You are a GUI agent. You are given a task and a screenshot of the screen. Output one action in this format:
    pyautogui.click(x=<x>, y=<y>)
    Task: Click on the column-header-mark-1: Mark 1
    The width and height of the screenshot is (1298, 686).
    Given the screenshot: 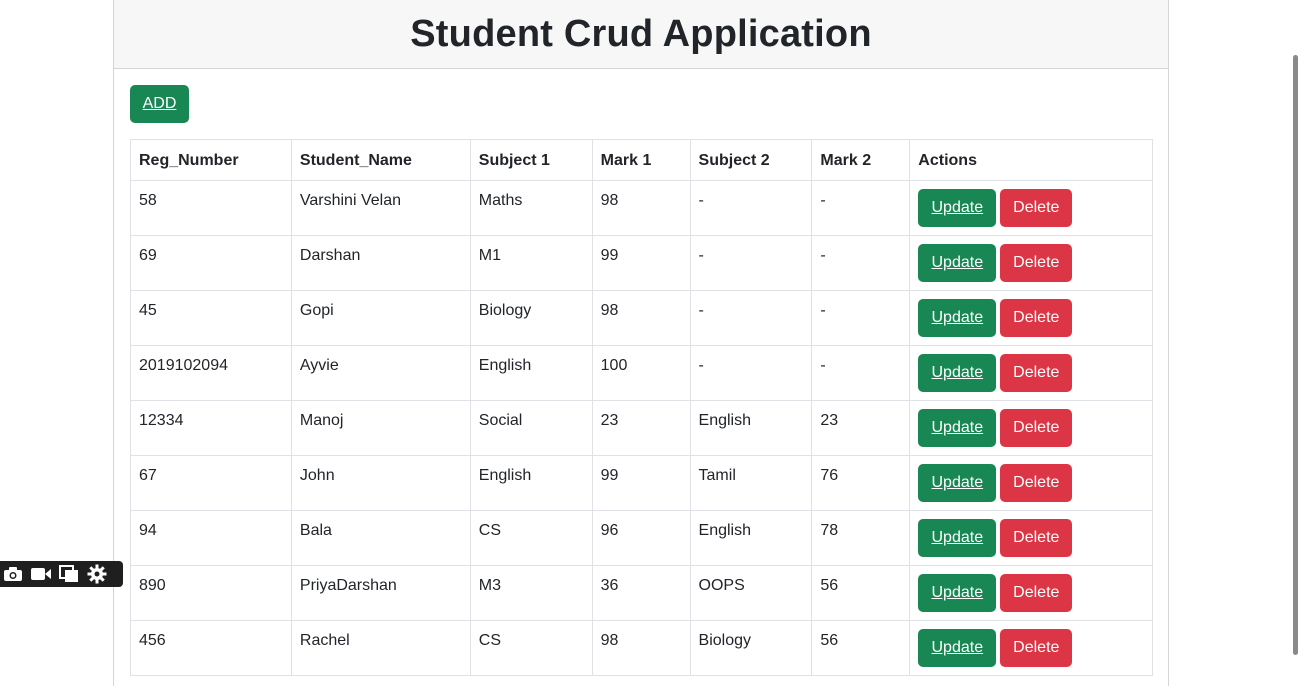 What is the action you would take?
    pyautogui.click(x=641, y=160)
    